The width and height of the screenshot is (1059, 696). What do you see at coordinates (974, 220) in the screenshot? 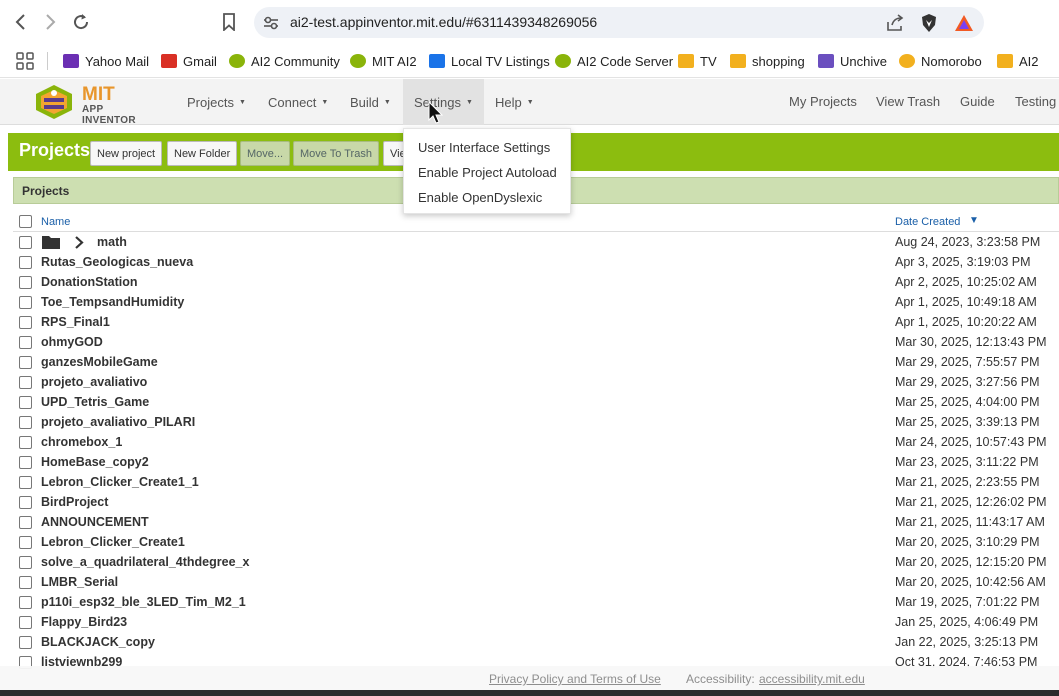
I see `sort-desc-icon: ▼` at bounding box center [974, 220].